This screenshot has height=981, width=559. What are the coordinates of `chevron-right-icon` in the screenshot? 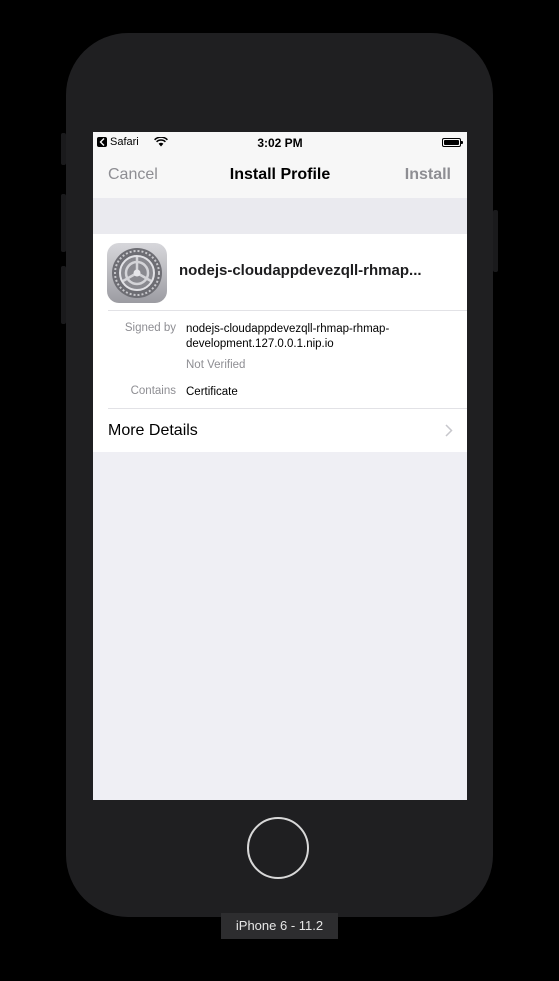 It's located at (449, 430).